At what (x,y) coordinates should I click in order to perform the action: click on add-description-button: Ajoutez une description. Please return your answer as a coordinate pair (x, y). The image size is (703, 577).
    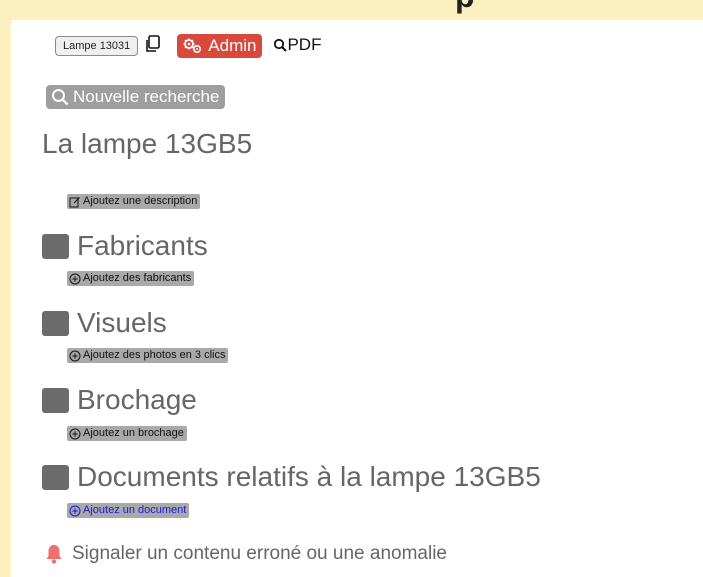
    Looking at the image, I should click on (134, 201).